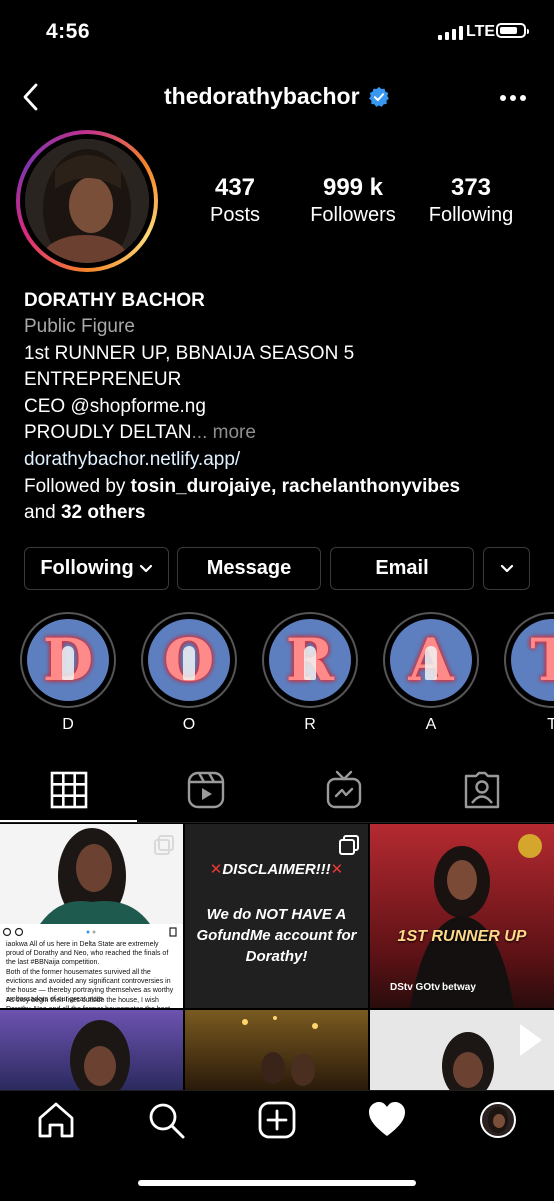 Image resolution: width=554 pixels, height=1201 pixels. Describe the element at coordinates (529, 725) in the screenshot. I see `highlight-label-clip: T` at that location.